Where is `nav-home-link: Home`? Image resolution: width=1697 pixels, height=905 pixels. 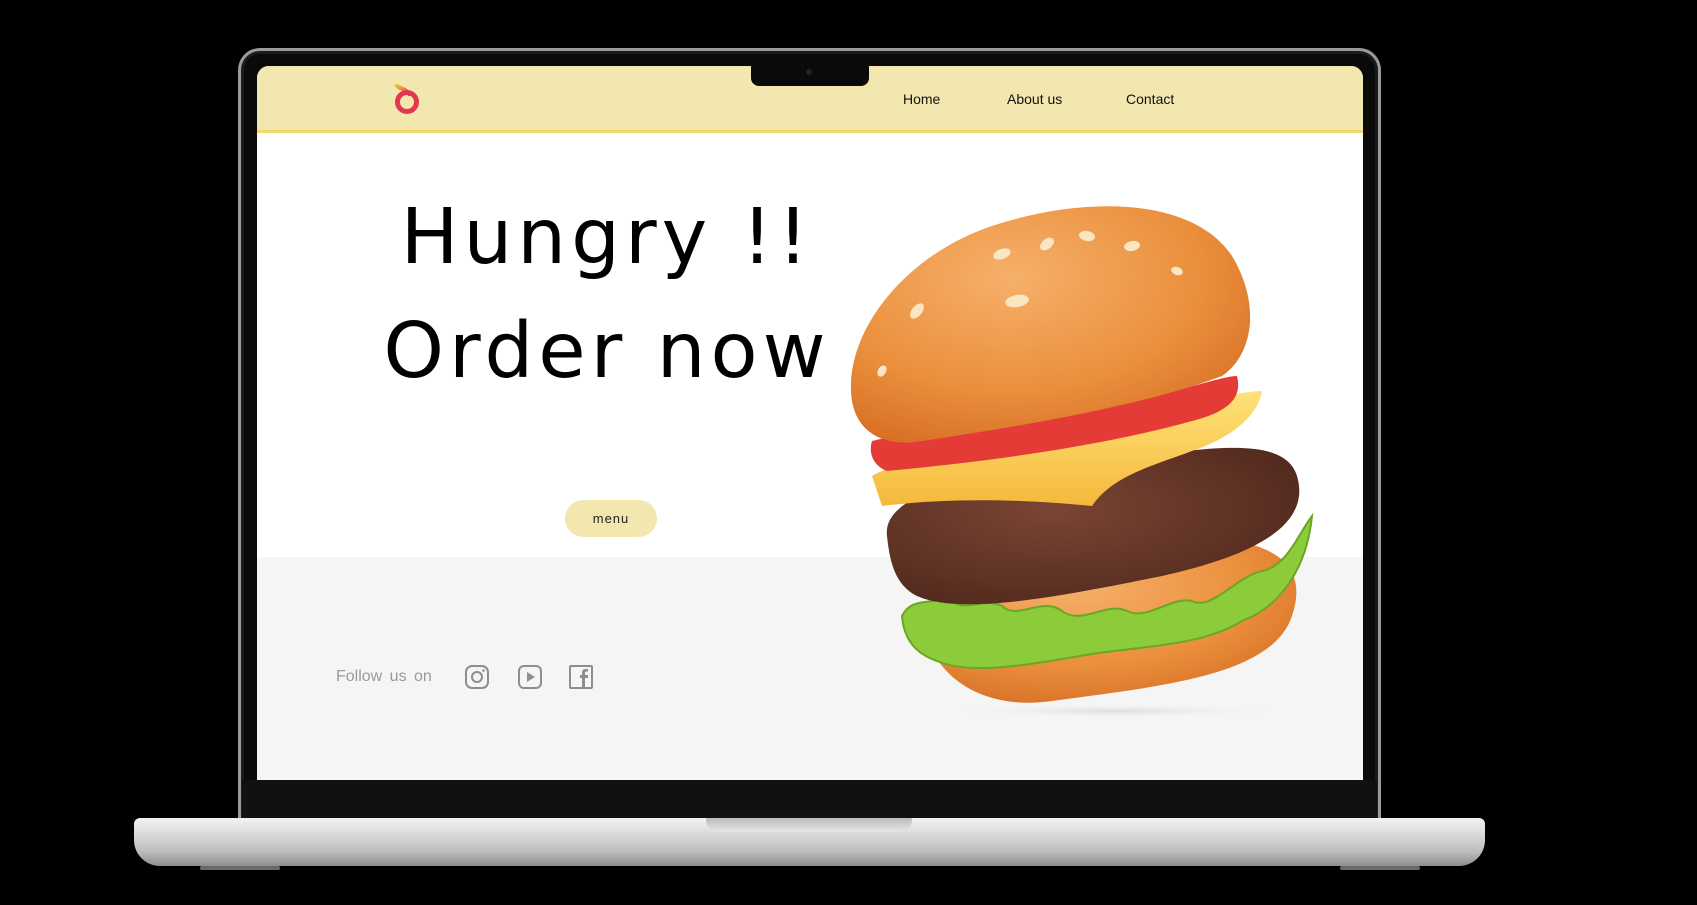 nav-home-link: Home is located at coordinates (921, 99).